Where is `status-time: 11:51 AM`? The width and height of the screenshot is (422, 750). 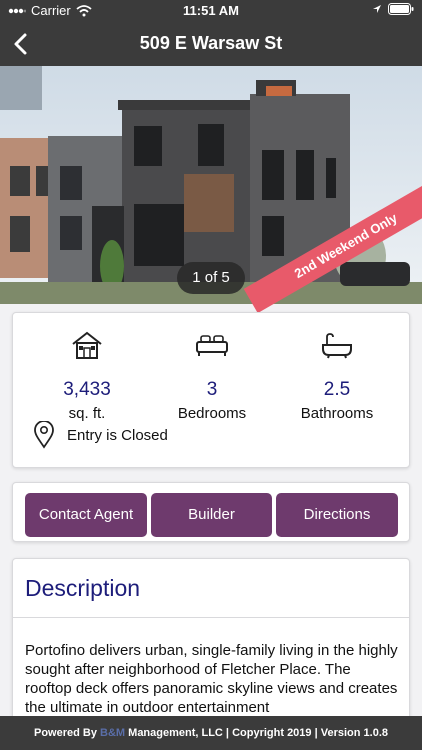 status-time: 11:51 AM is located at coordinates (211, 10).